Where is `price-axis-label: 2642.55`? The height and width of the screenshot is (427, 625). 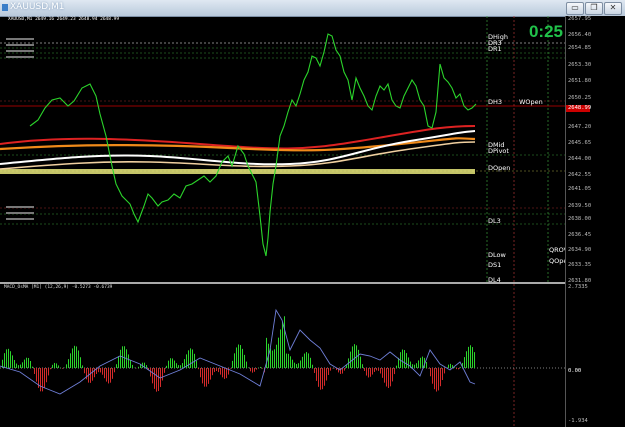 price-axis-label: 2642.55 is located at coordinates (580, 175).